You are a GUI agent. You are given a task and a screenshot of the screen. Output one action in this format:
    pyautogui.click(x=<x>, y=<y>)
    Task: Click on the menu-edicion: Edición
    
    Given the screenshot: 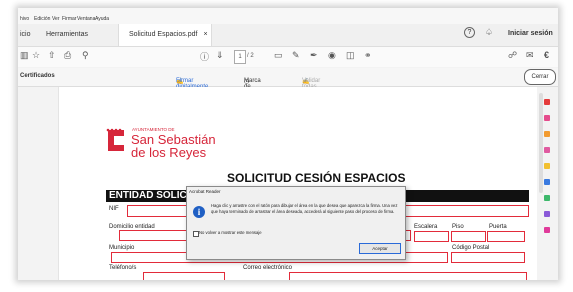 What is the action you would take?
    pyautogui.click(x=42, y=19)
    